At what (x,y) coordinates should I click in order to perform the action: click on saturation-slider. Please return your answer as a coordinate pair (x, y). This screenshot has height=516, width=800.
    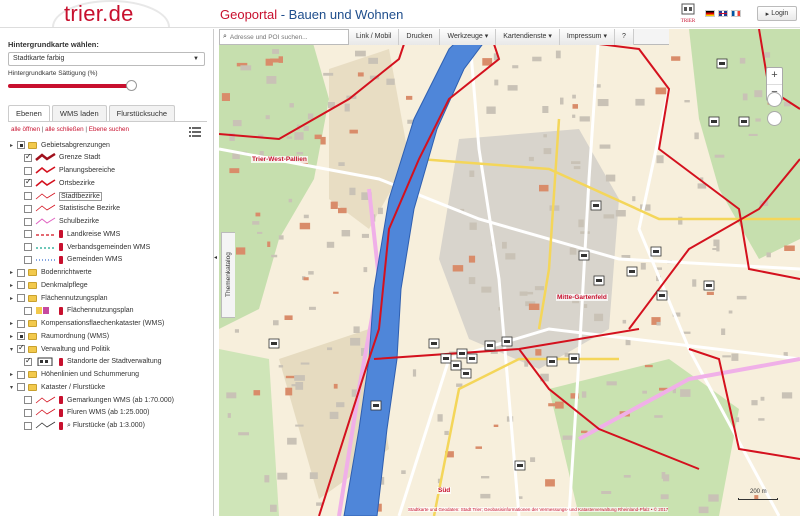
    Looking at the image, I should click on (72, 86).